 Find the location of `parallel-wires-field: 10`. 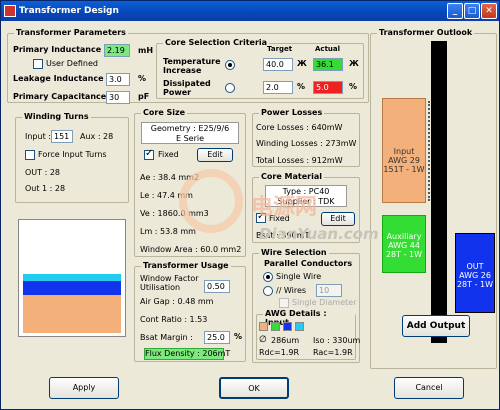

parallel-wires-field: 10 is located at coordinates (329, 290).